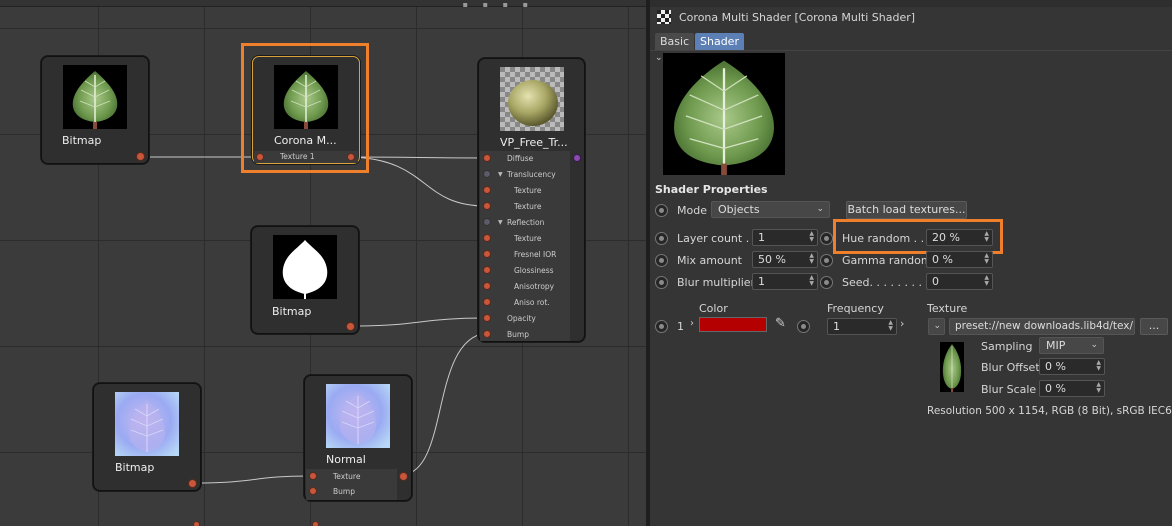  What do you see at coordinates (947, 308) in the screenshot?
I see `texture-column-label: Texture` at bounding box center [947, 308].